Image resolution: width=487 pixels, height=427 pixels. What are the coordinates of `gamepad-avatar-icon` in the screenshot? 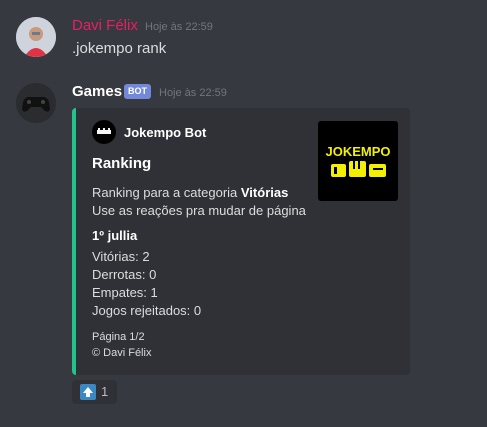 It's located at (36, 103).